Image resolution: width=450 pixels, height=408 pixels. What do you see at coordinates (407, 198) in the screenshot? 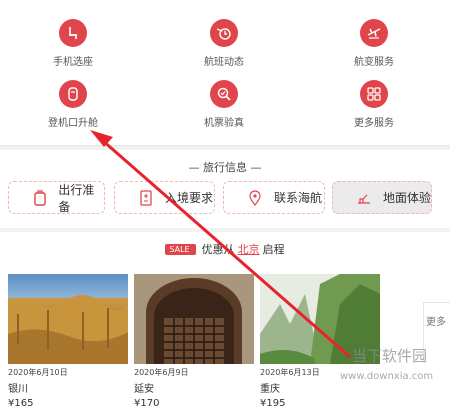
I see `travel-button-label: 地面体验` at bounding box center [407, 198].